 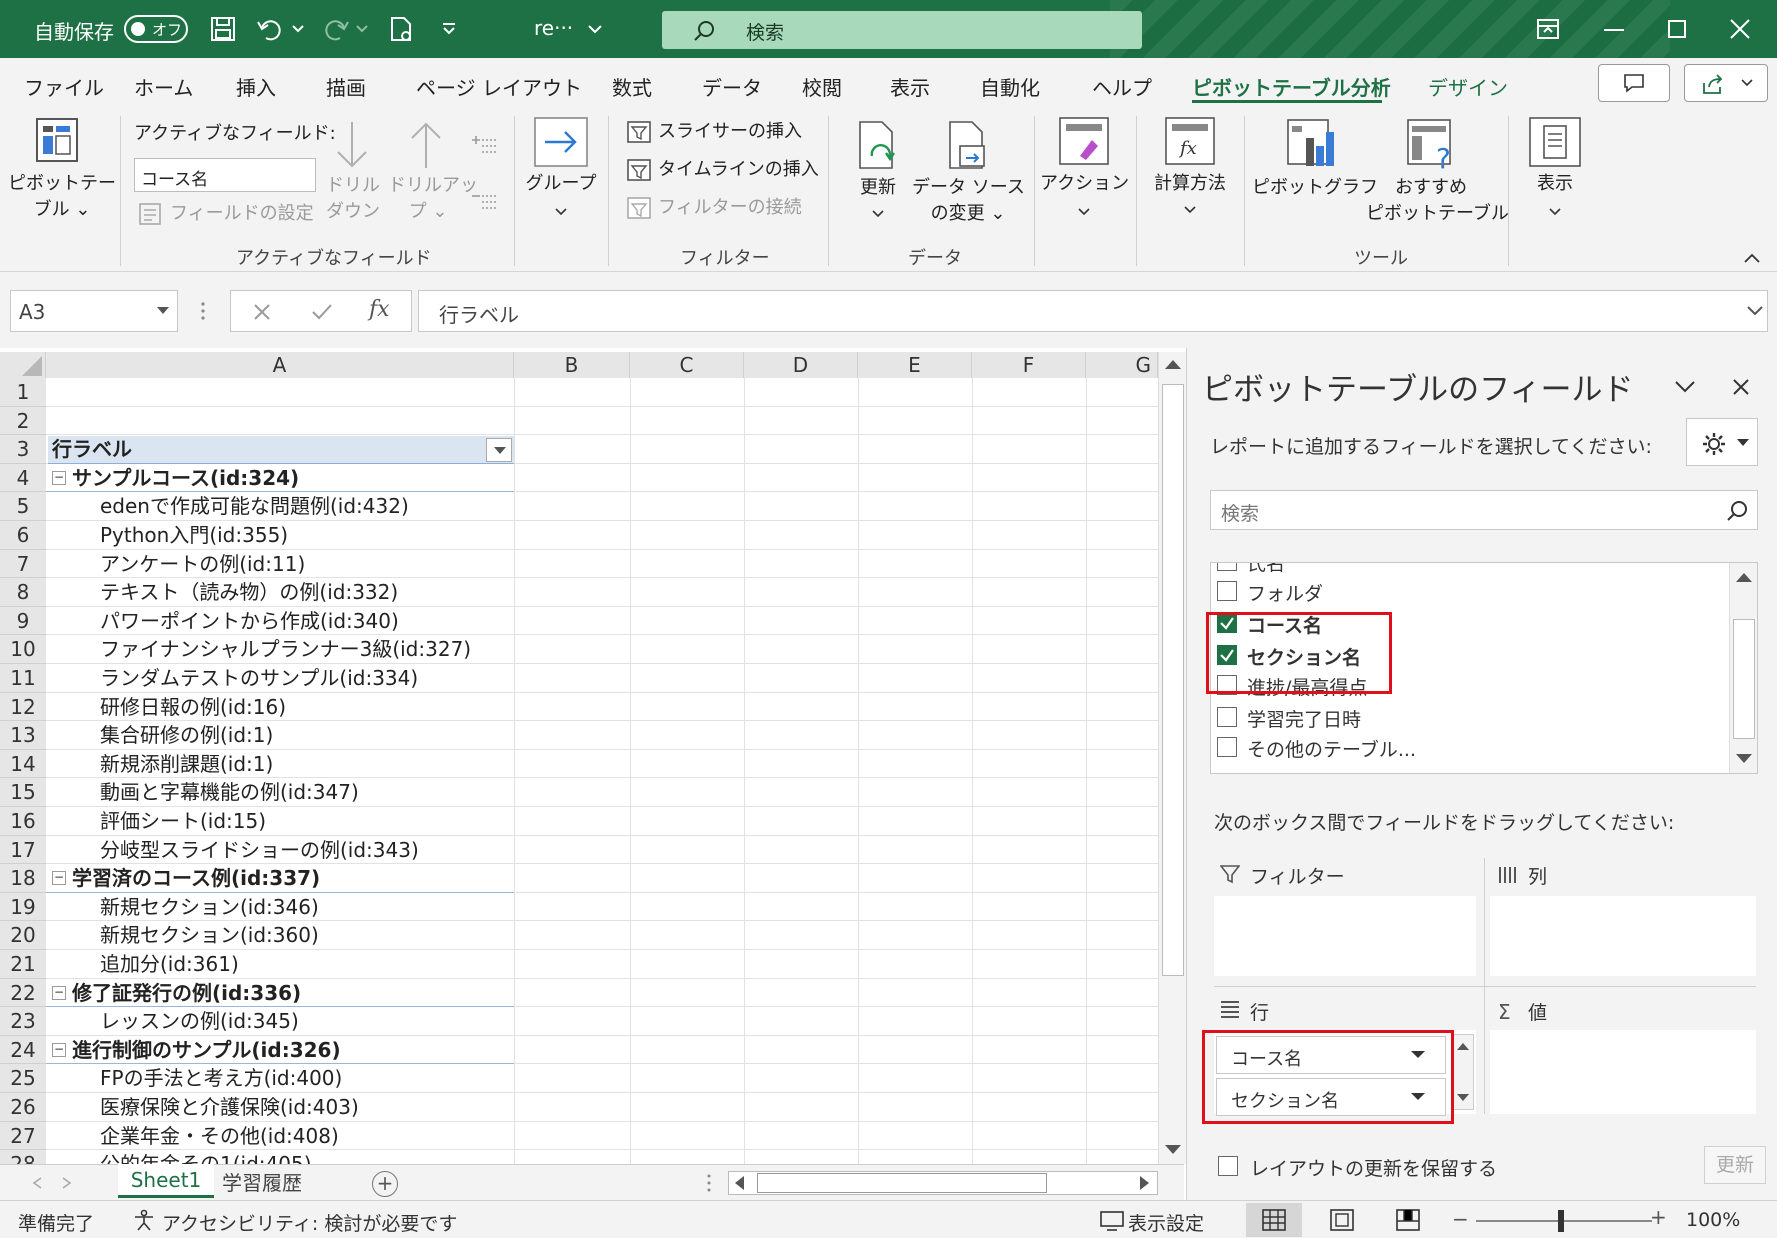 What do you see at coordinates (23, 621) in the screenshot?
I see `row-header: 9` at bounding box center [23, 621].